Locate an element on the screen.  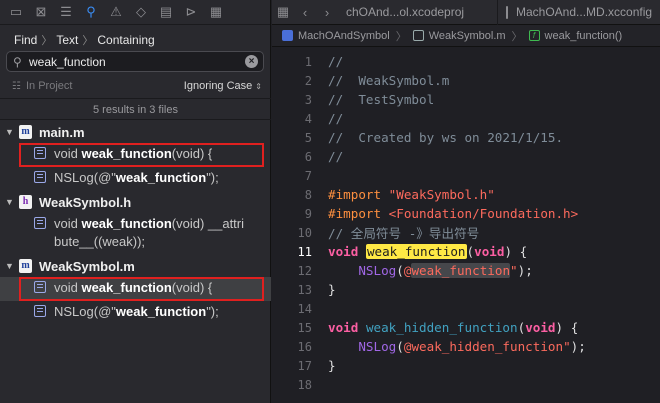
code-text: // TestSymbol is located at coordinates (381, 99).